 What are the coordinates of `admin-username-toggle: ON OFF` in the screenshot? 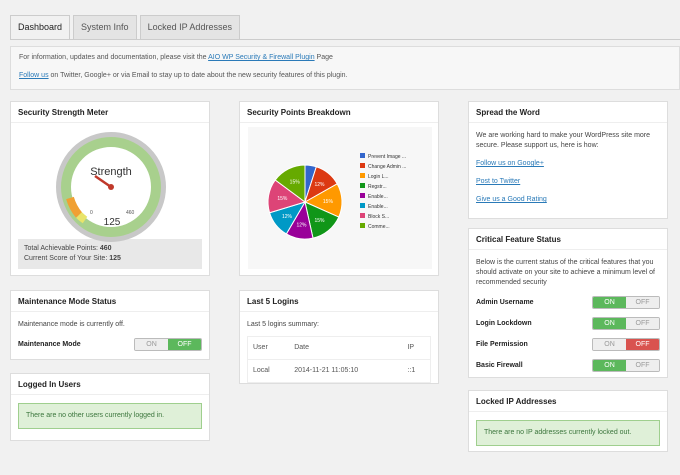 It's located at (626, 302).